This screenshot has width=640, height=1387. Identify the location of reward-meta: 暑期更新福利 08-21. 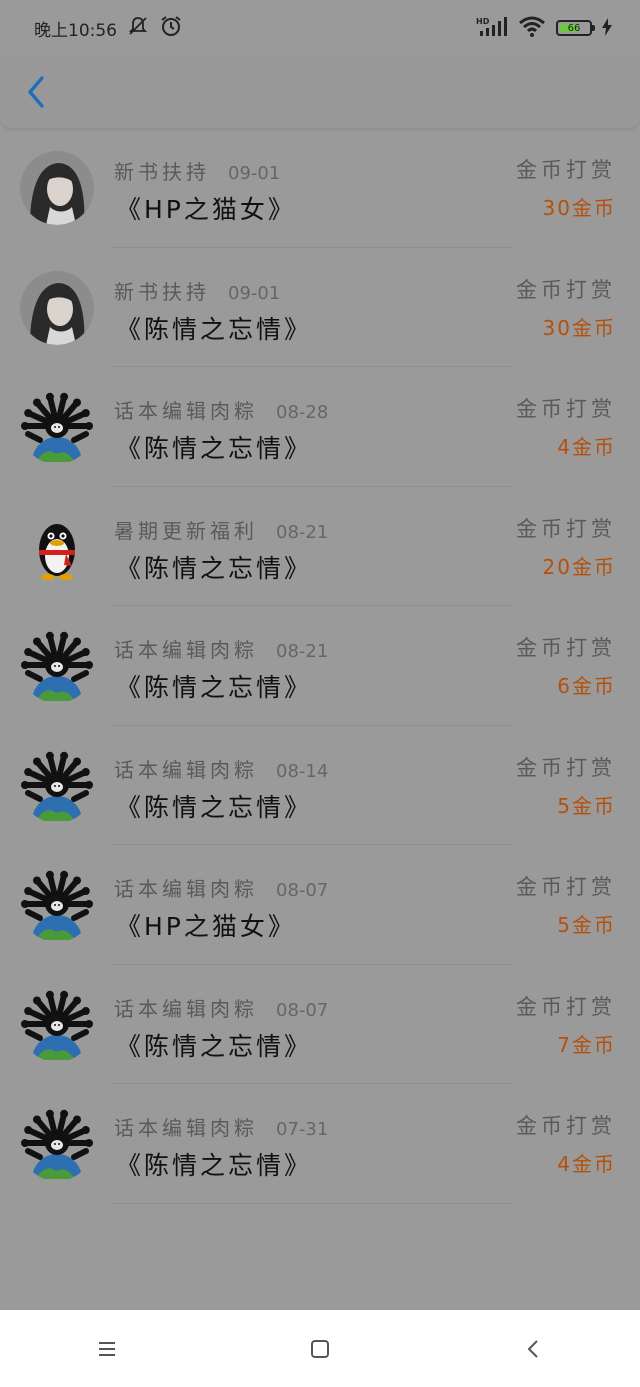
(221, 529).